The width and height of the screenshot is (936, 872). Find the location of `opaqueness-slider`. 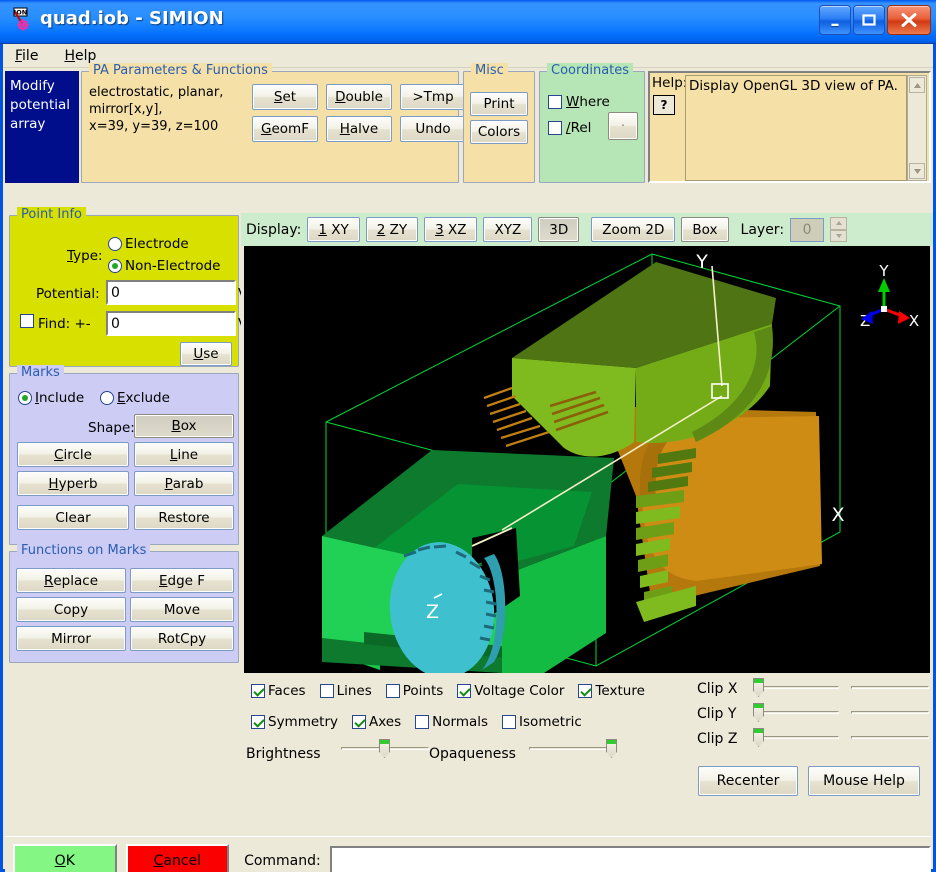

opaqueness-slider is located at coordinates (573, 748).